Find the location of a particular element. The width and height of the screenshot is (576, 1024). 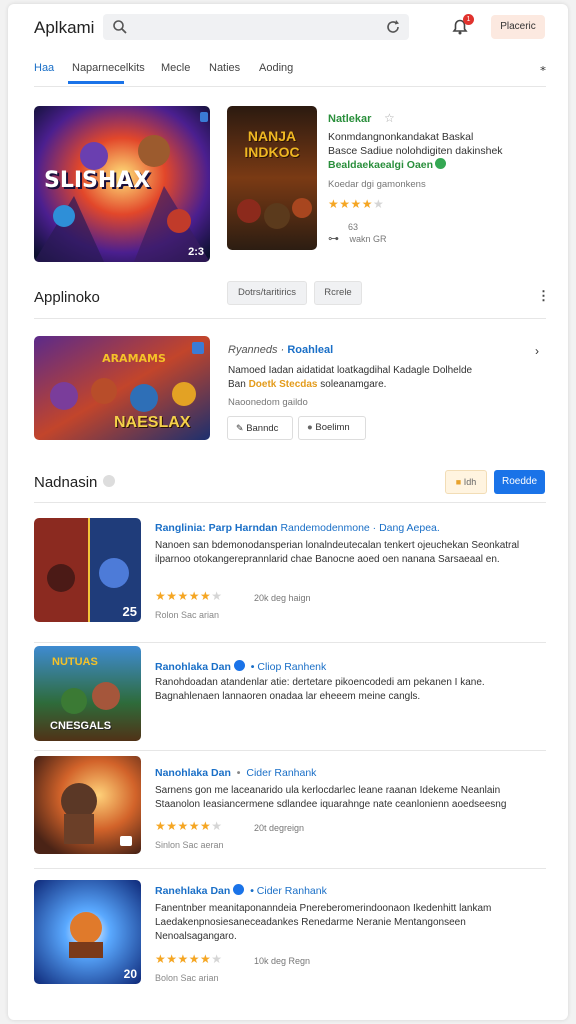

tab-home: Haa is located at coordinates (44, 68).